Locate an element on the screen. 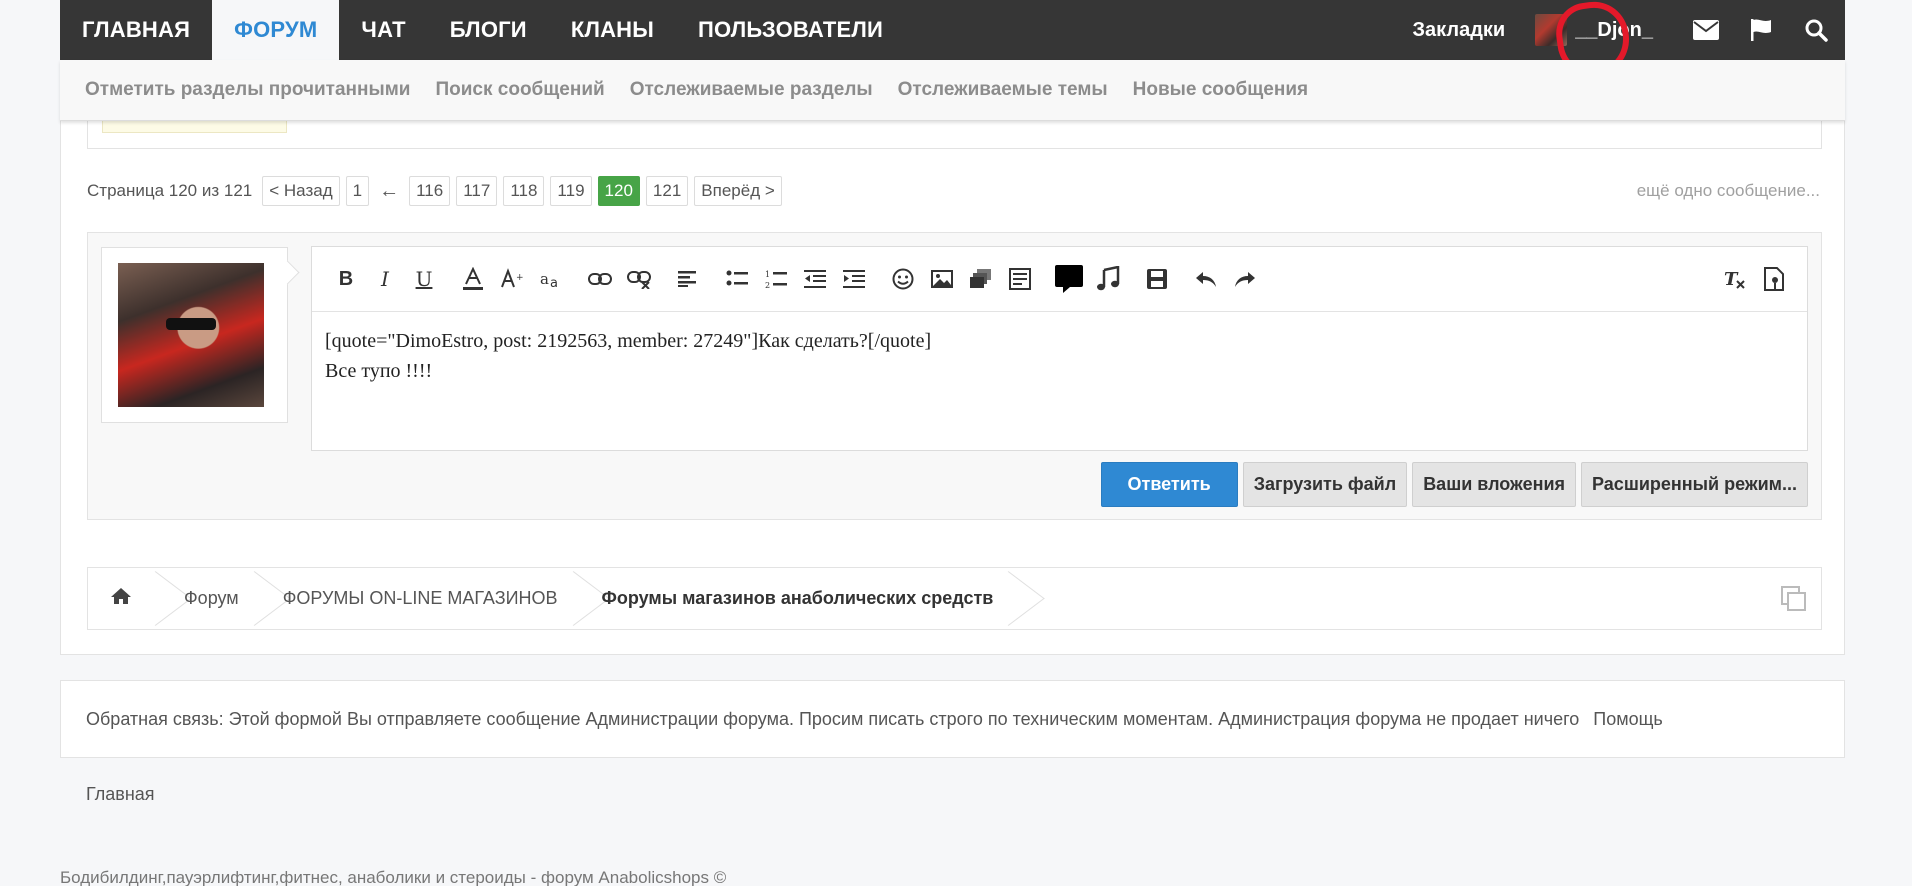  editor-toolbar: B I U + aa 1 2 T is located at coordinates (1059, 279).